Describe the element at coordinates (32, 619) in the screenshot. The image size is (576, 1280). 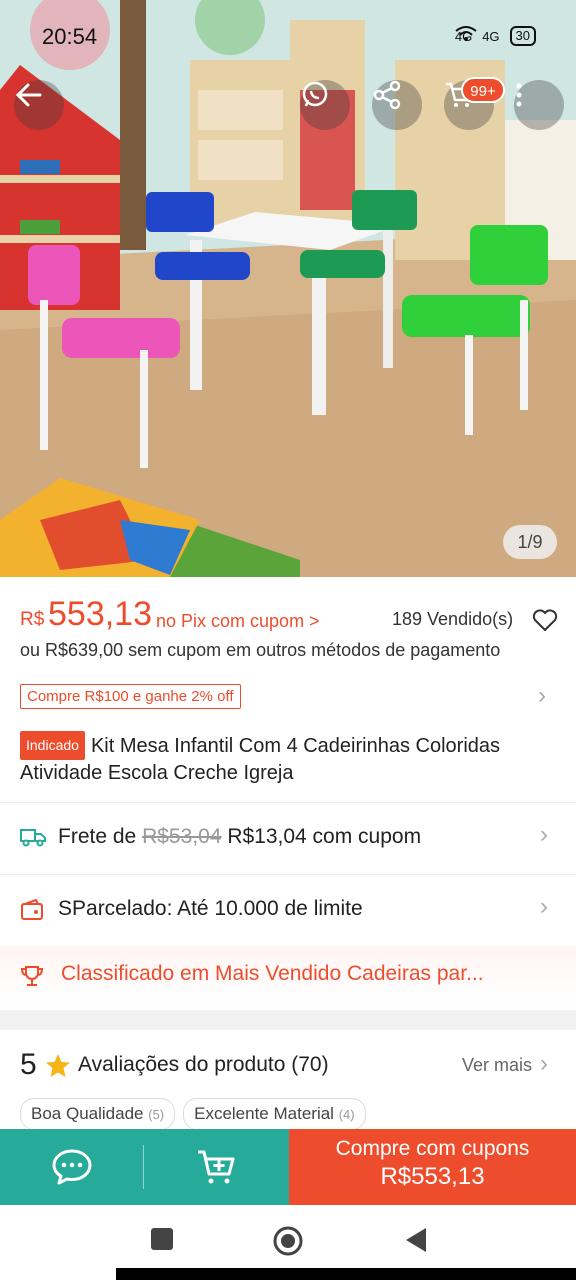
I see `price-currency: R$` at that location.